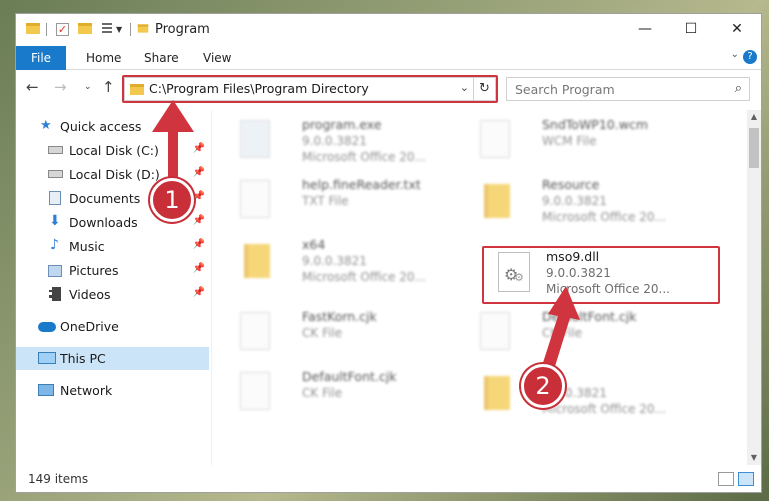 The width and height of the screenshot is (769, 501). Describe the element at coordinates (735, 54) in the screenshot. I see `expand-ribbon-icon: ⌄` at that location.